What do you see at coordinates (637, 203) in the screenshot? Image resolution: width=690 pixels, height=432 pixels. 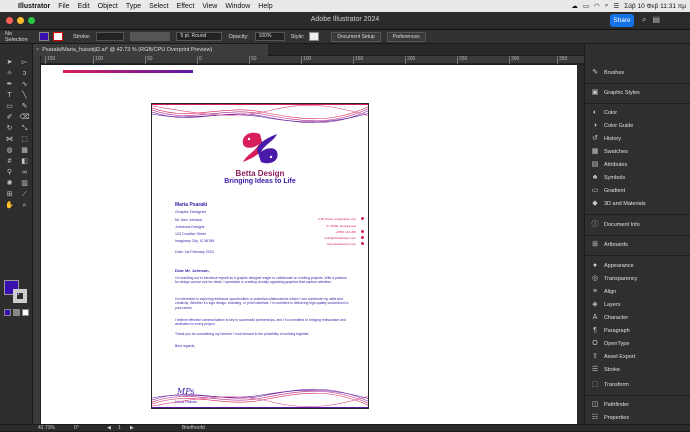 I see `panel-3d-materials: ◆ 3D and Materials` at bounding box center [637, 203].